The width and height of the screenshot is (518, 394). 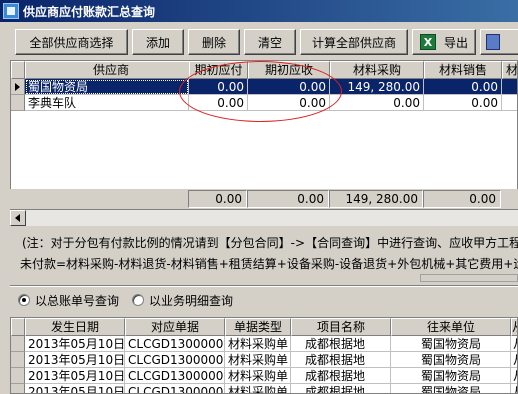 What do you see at coordinates (138, 300) in the screenshot?
I see `radio-unchecked-icon` at bounding box center [138, 300].